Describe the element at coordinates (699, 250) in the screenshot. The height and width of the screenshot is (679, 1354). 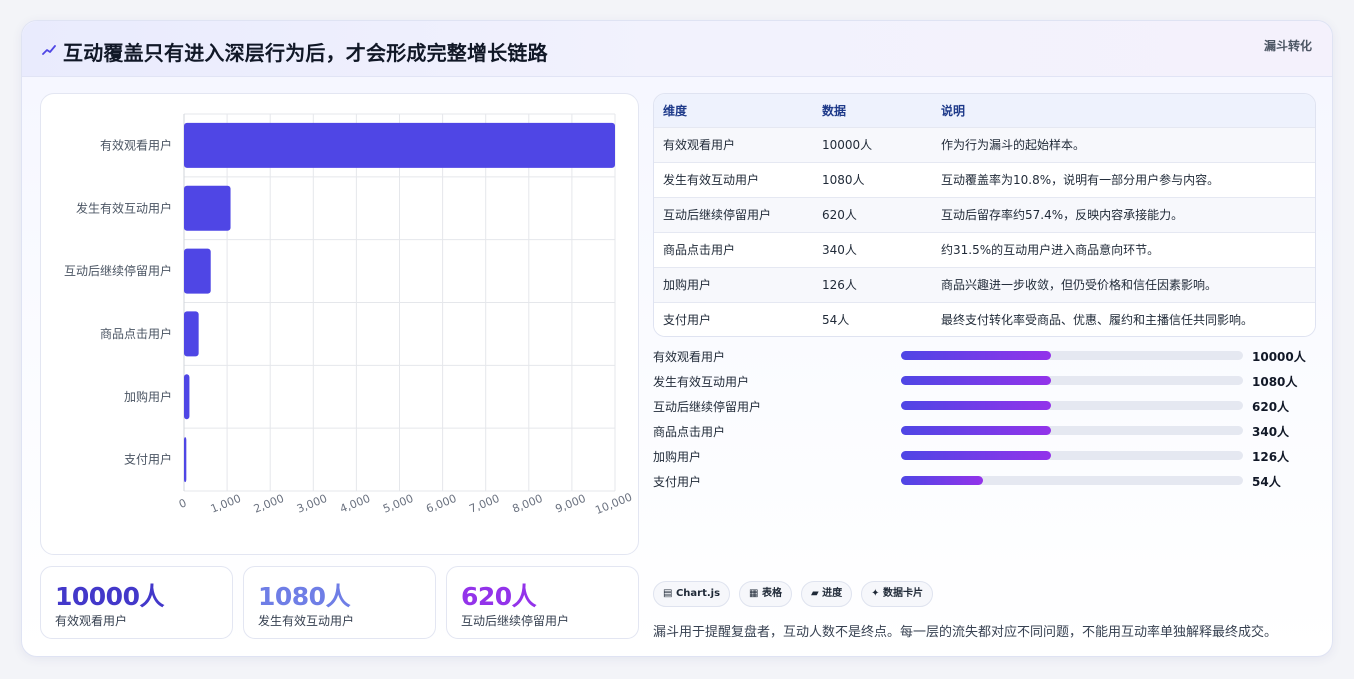
I see `cell-dimension: 商品点击用户` at that location.